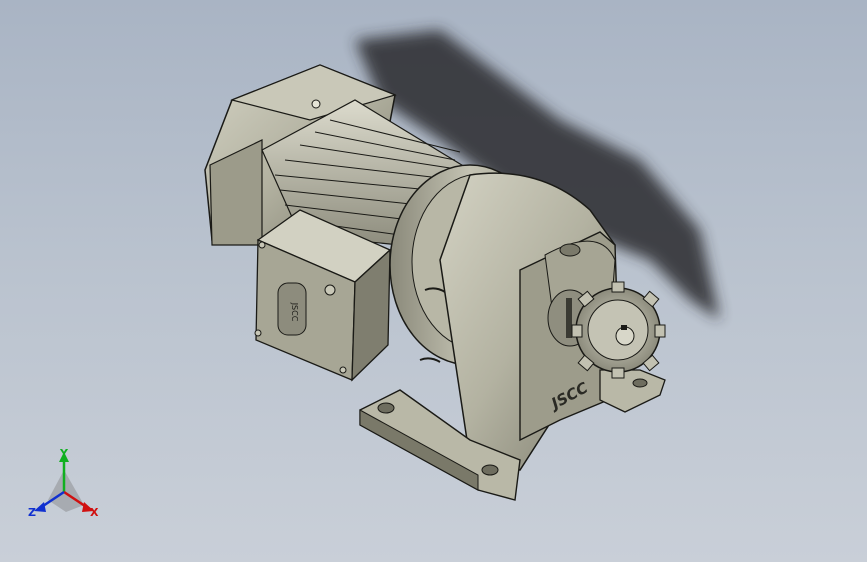 The image size is (867, 562). What do you see at coordinates (64, 453) in the screenshot?
I see `axis-y-label: Y` at bounding box center [64, 453].